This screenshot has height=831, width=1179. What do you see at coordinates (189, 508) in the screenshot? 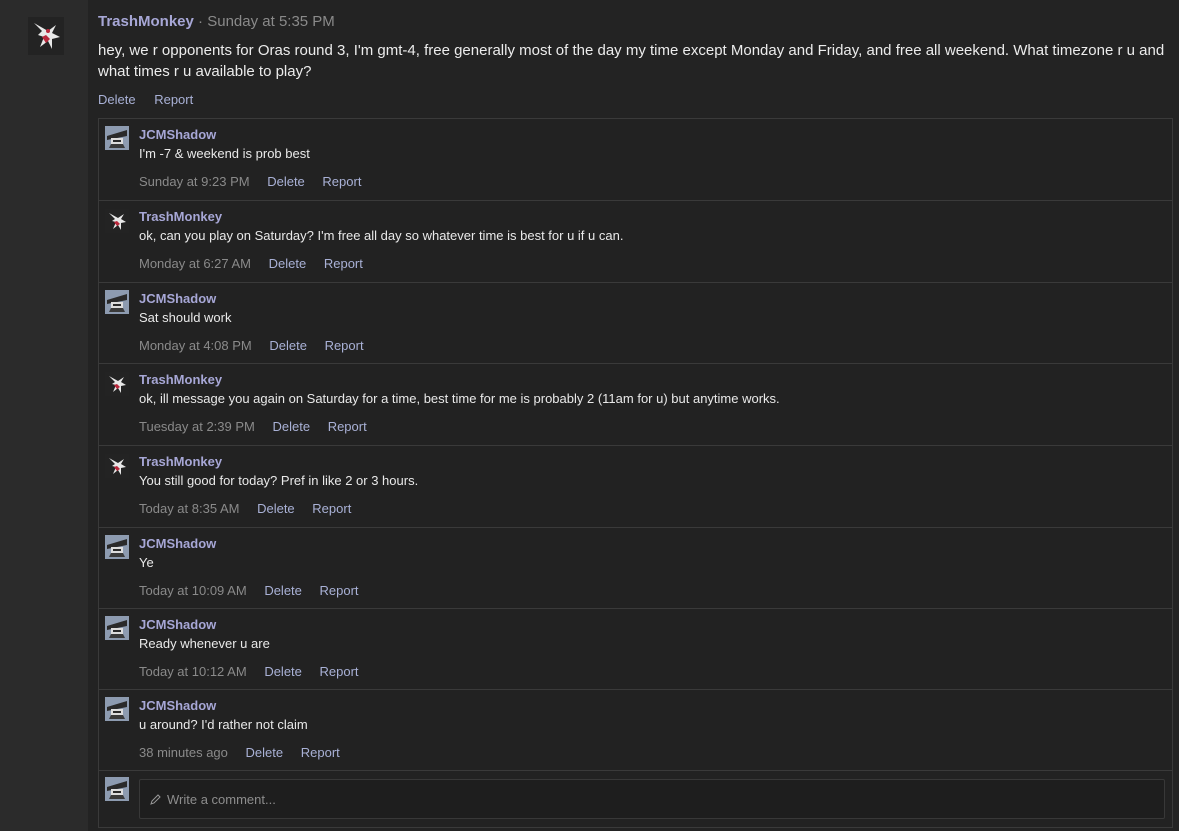
I see `comment-time: Today at 8:35 AM` at bounding box center [189, 508].